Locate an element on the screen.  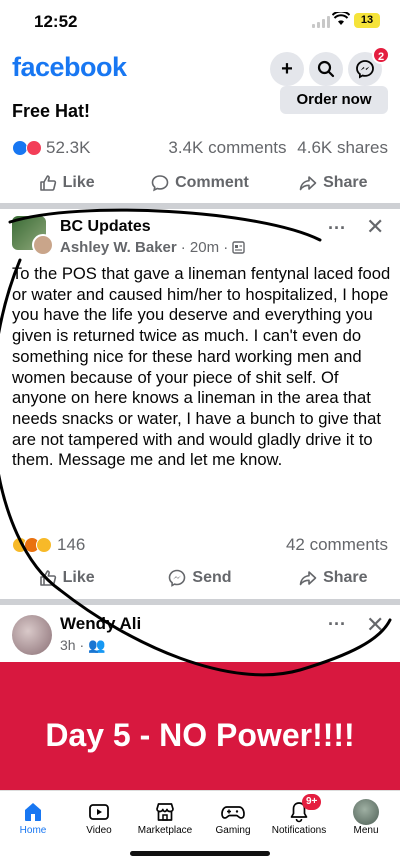
group-privacy-icon is located at coordinates (238, 247).